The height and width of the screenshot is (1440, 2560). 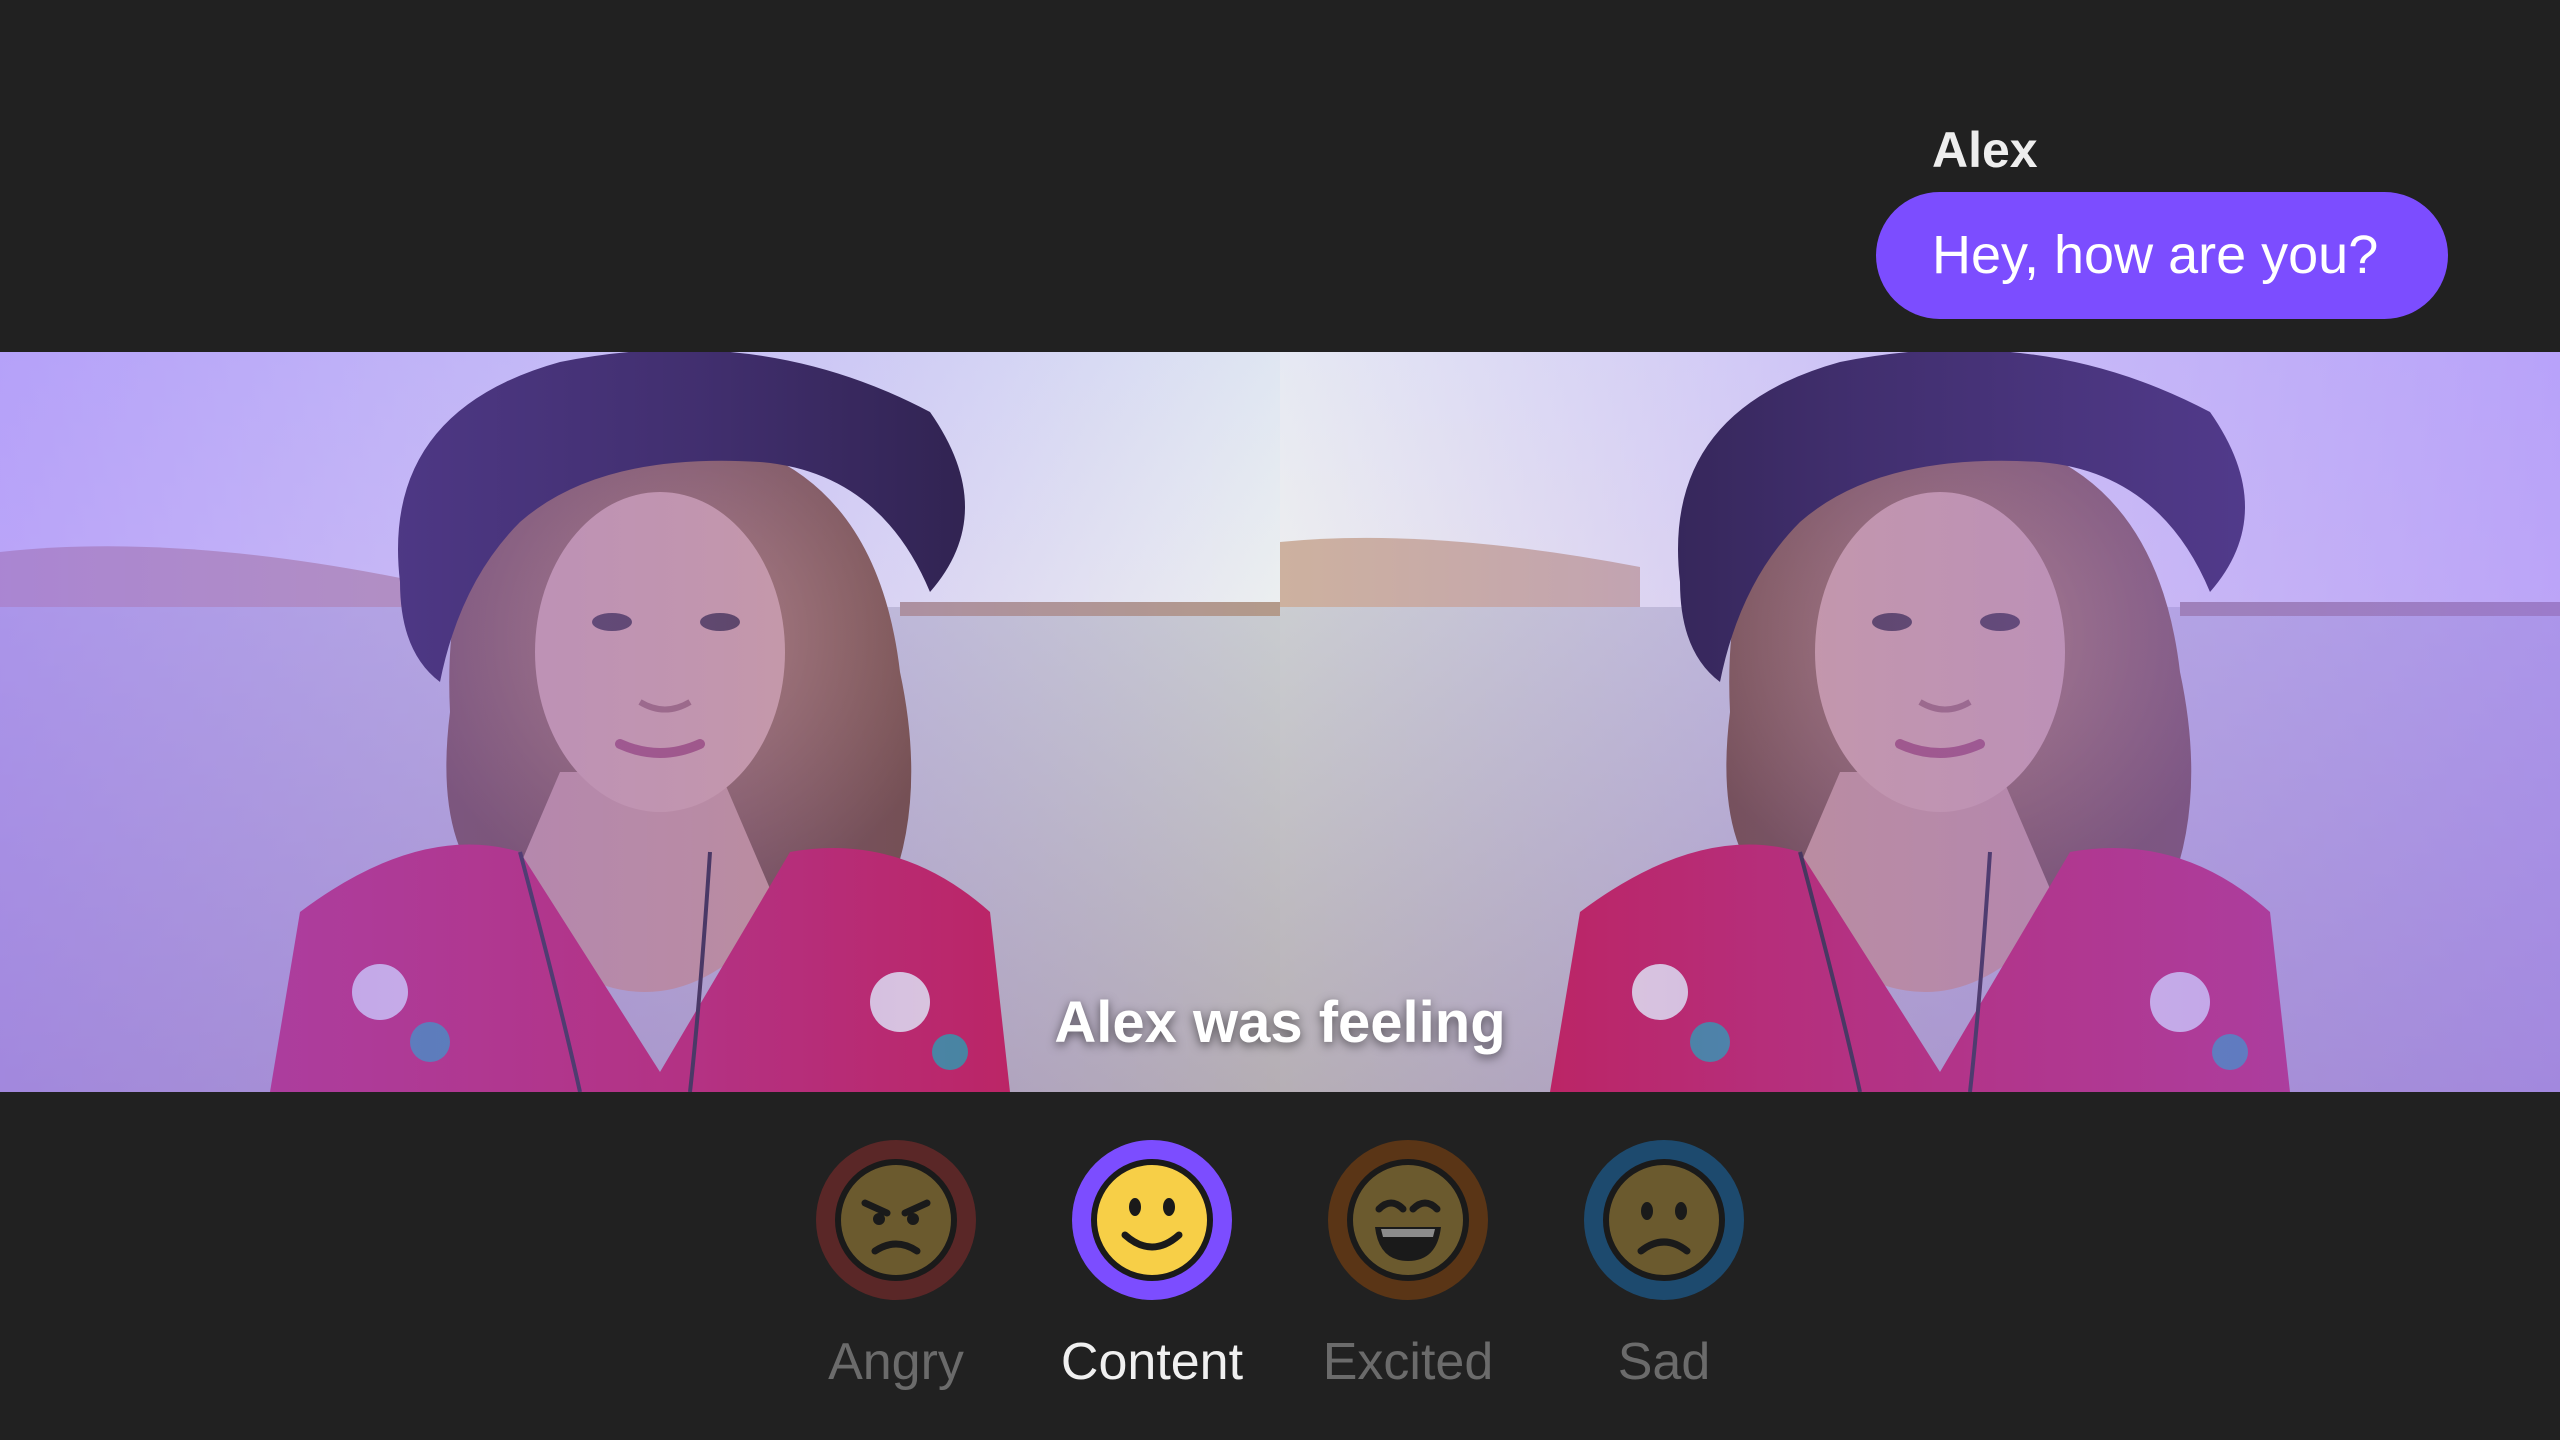 I want to click on mood-ring-angry, so click(x=896, y=1220).